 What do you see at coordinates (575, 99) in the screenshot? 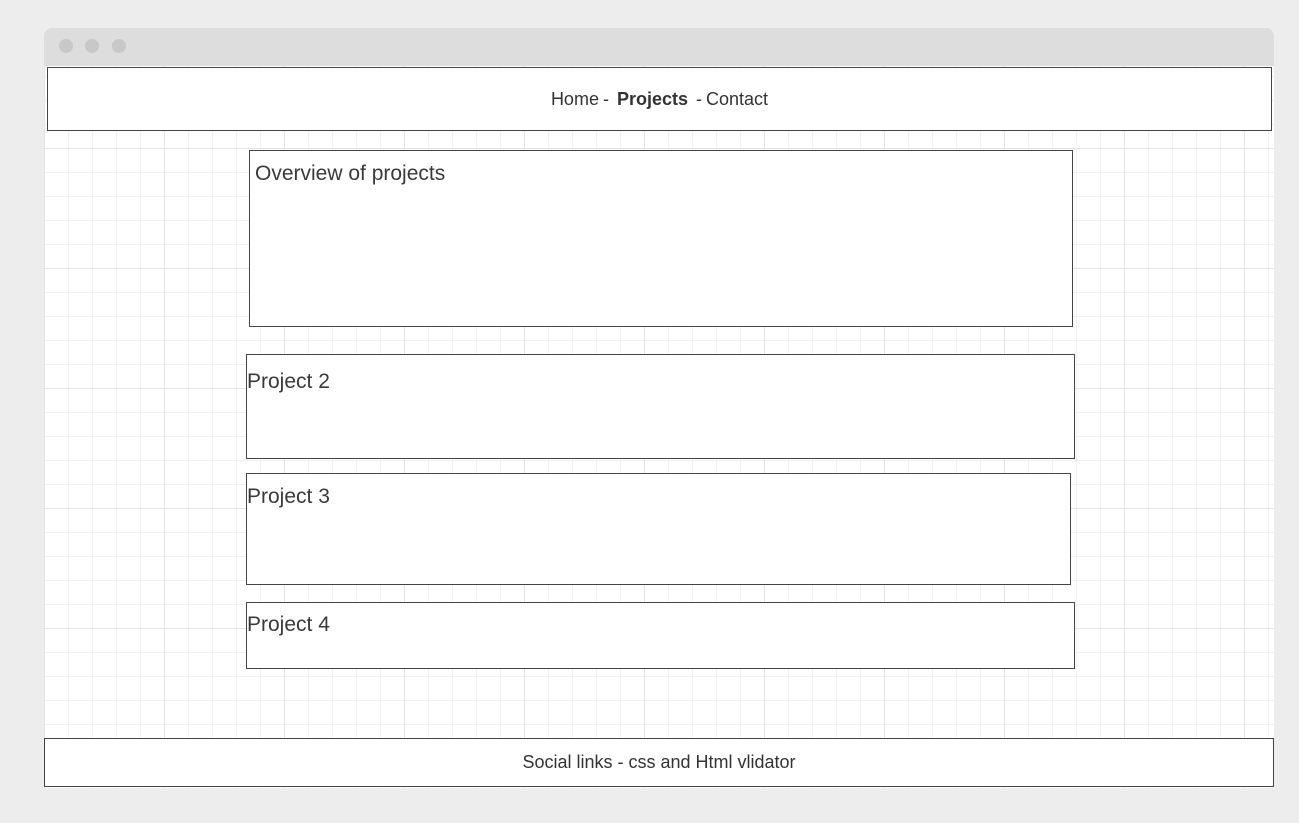
I see `nav-link-home: Home` at bounding box center [575, 99].